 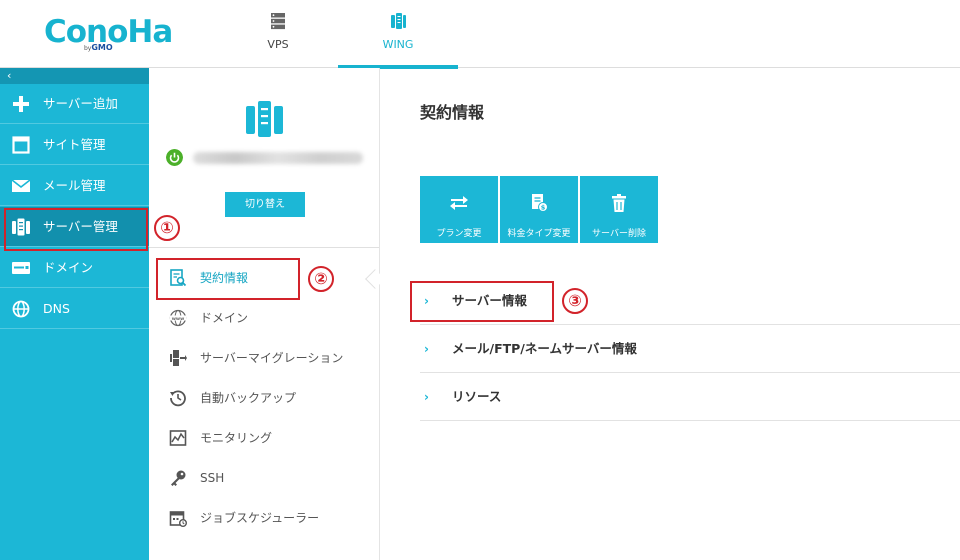 I want to click on svg-text: www, so click(x=178, y=319).